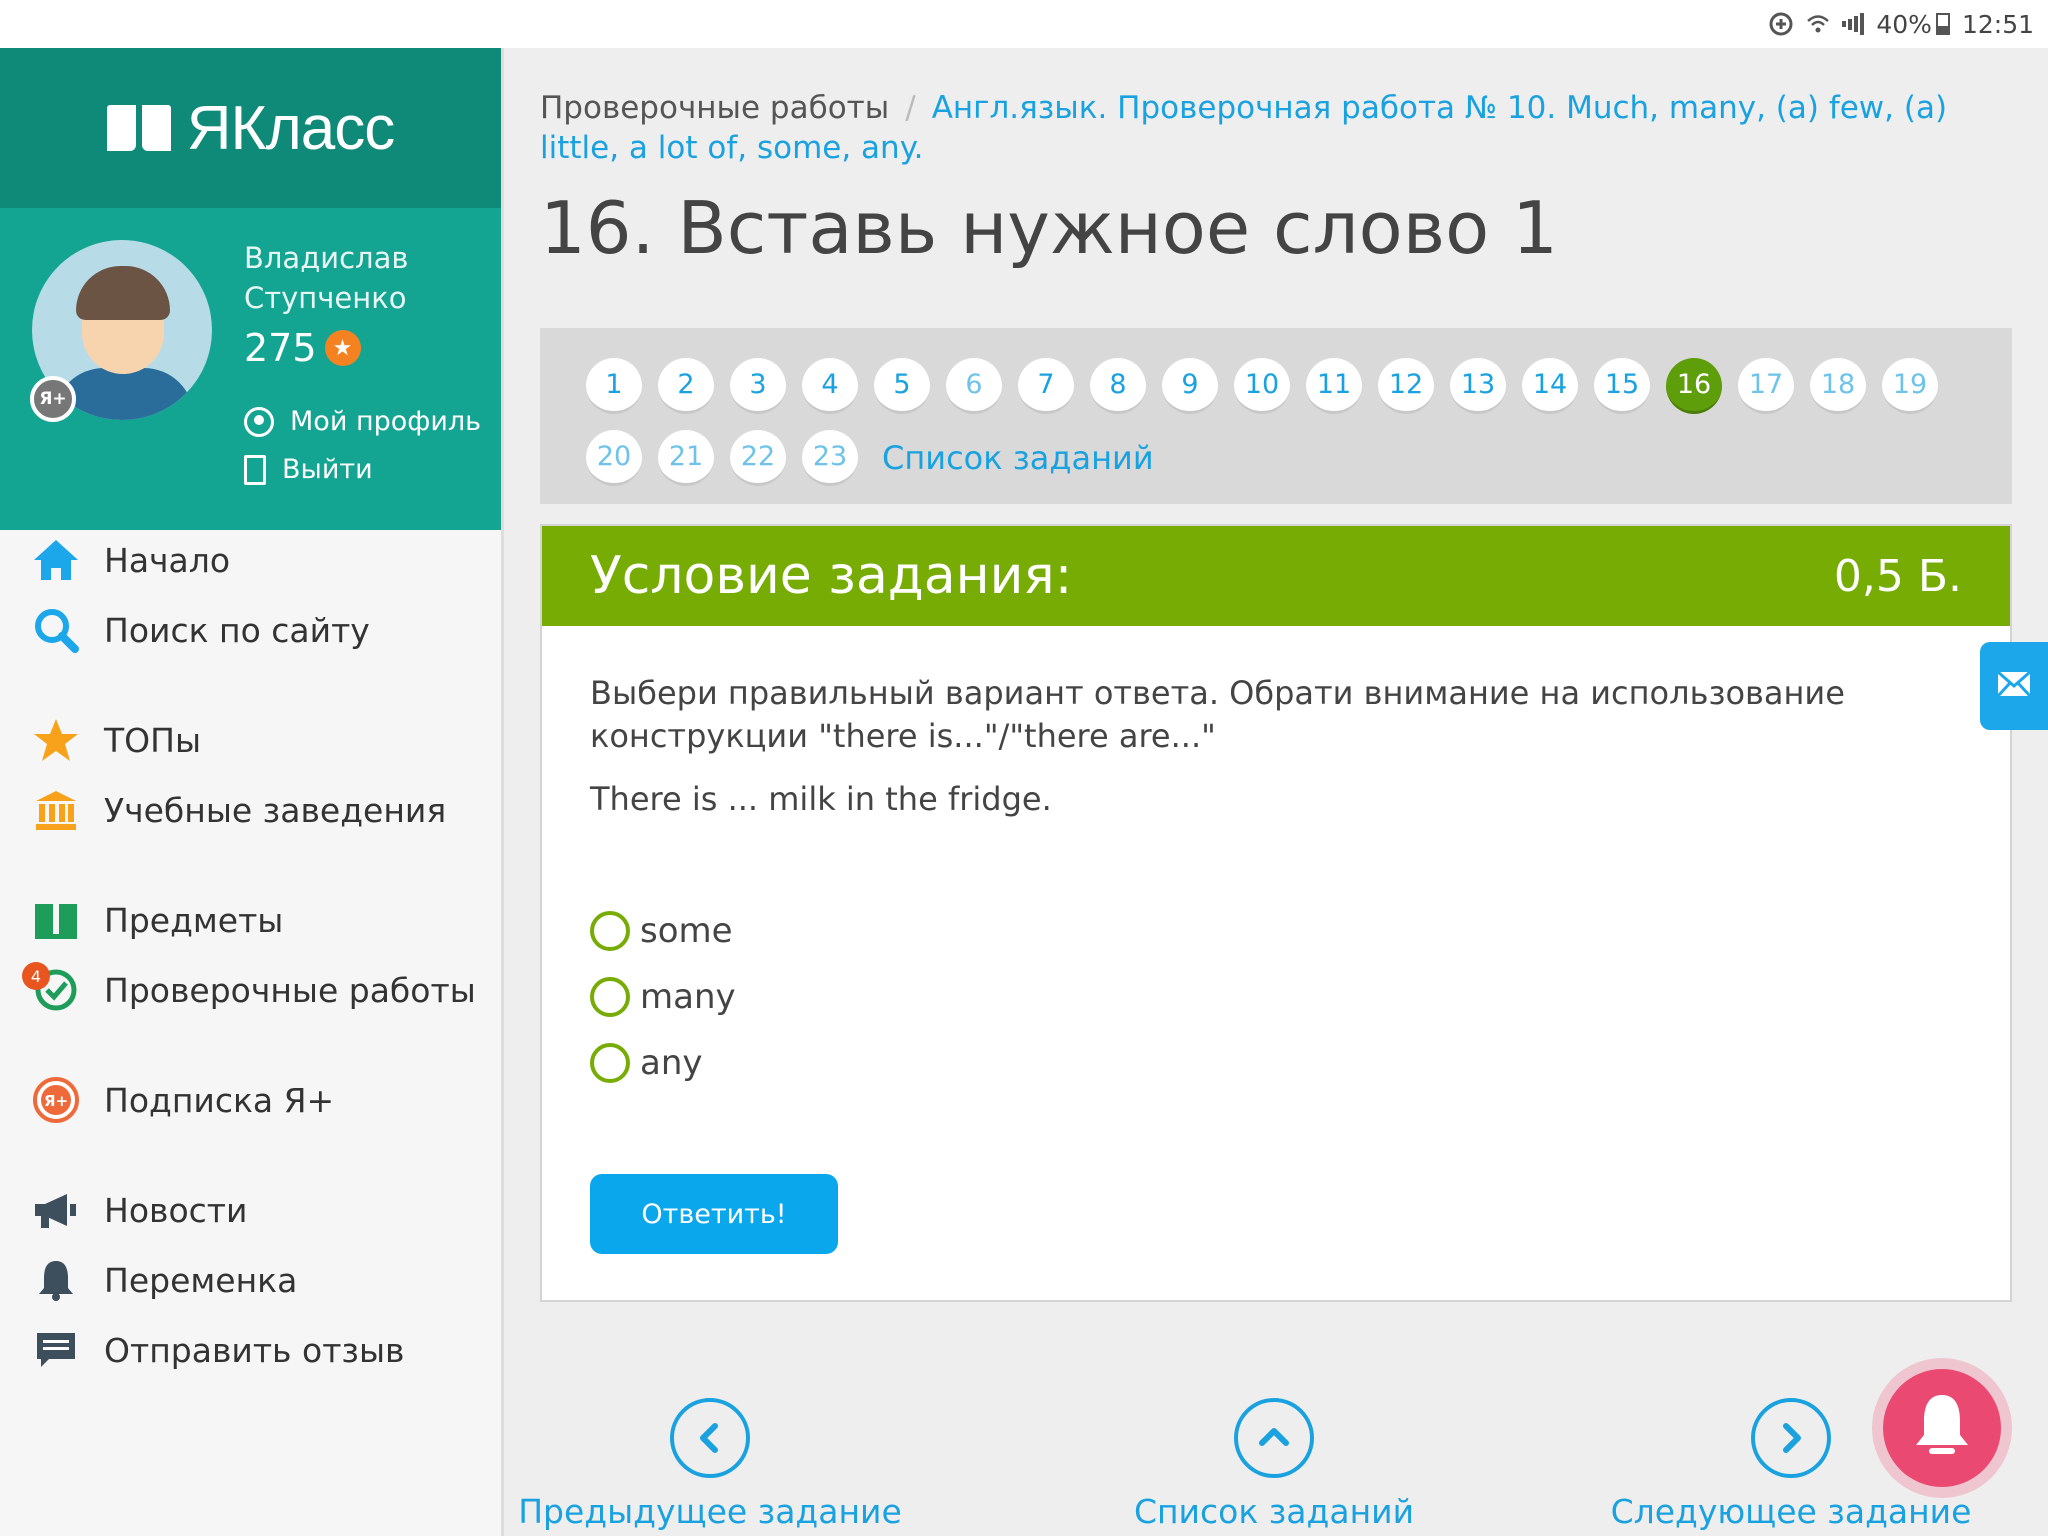 Image resolution: width=2048 pixels, height=1536 pixels. I want to click on submit-answer-button: Ответить!, so click(714, 1214).